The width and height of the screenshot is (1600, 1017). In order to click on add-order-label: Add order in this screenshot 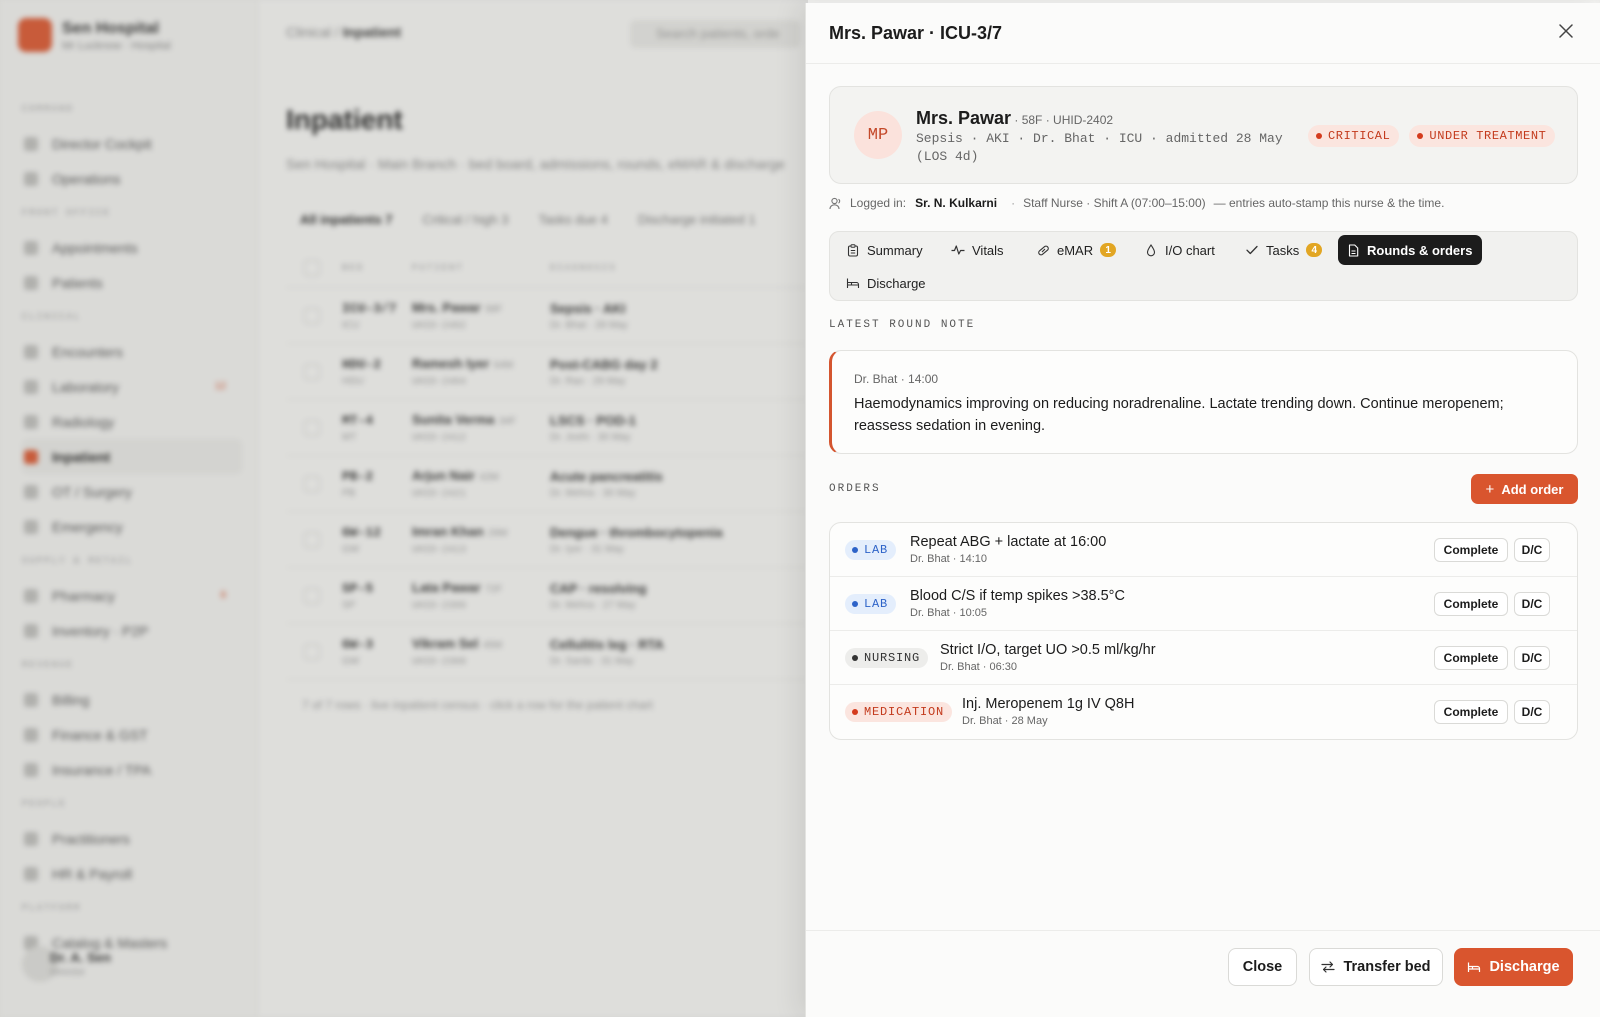, I will do `click(1532, 489)`.